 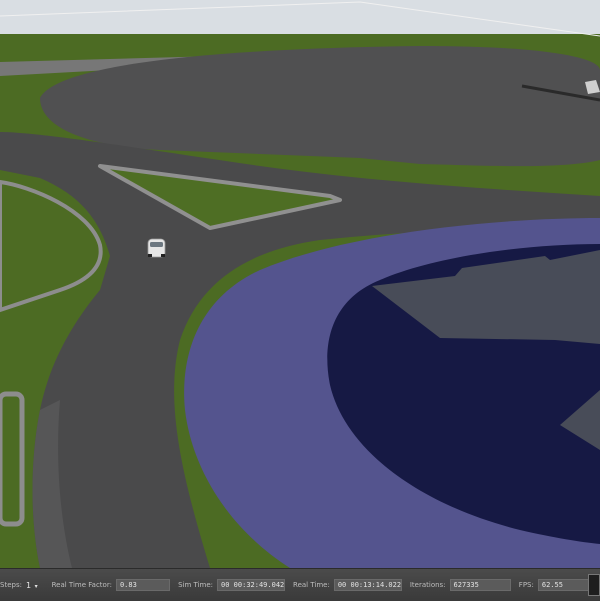 What do you see at coordinates (28, 585) in the screenshot?
I see `steps-value: 1` at bounding box center [28, 585].